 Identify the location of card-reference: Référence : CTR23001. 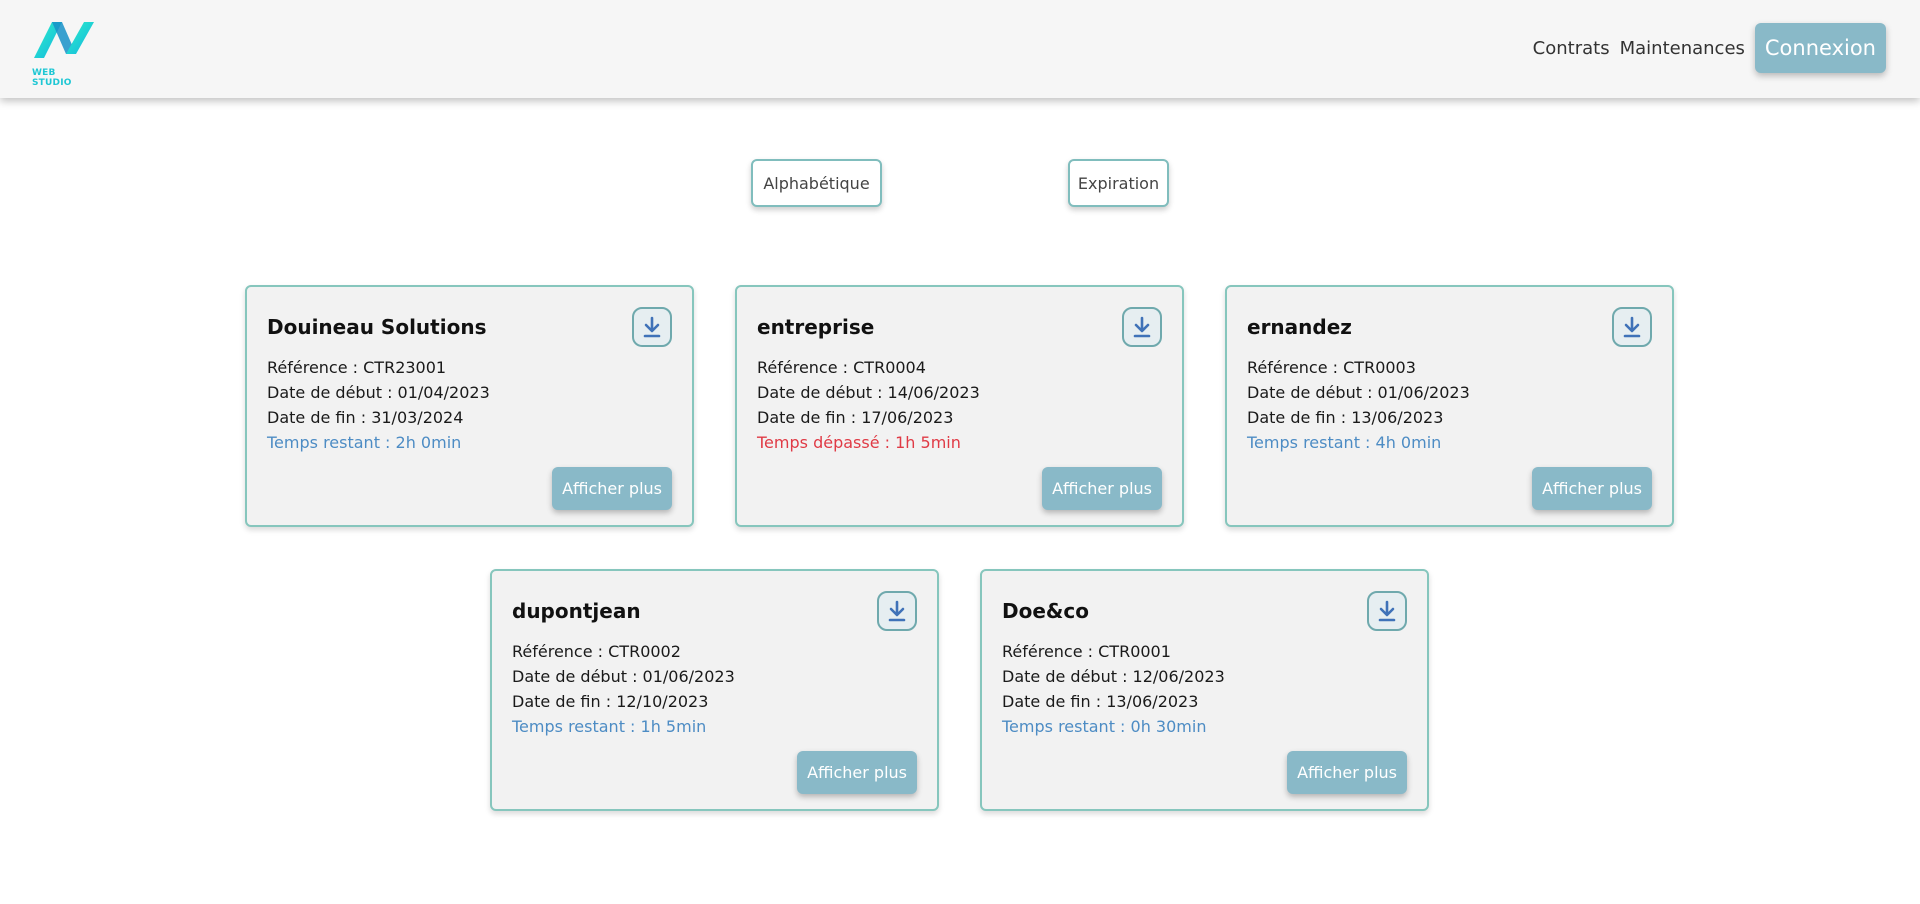
(357, 367).